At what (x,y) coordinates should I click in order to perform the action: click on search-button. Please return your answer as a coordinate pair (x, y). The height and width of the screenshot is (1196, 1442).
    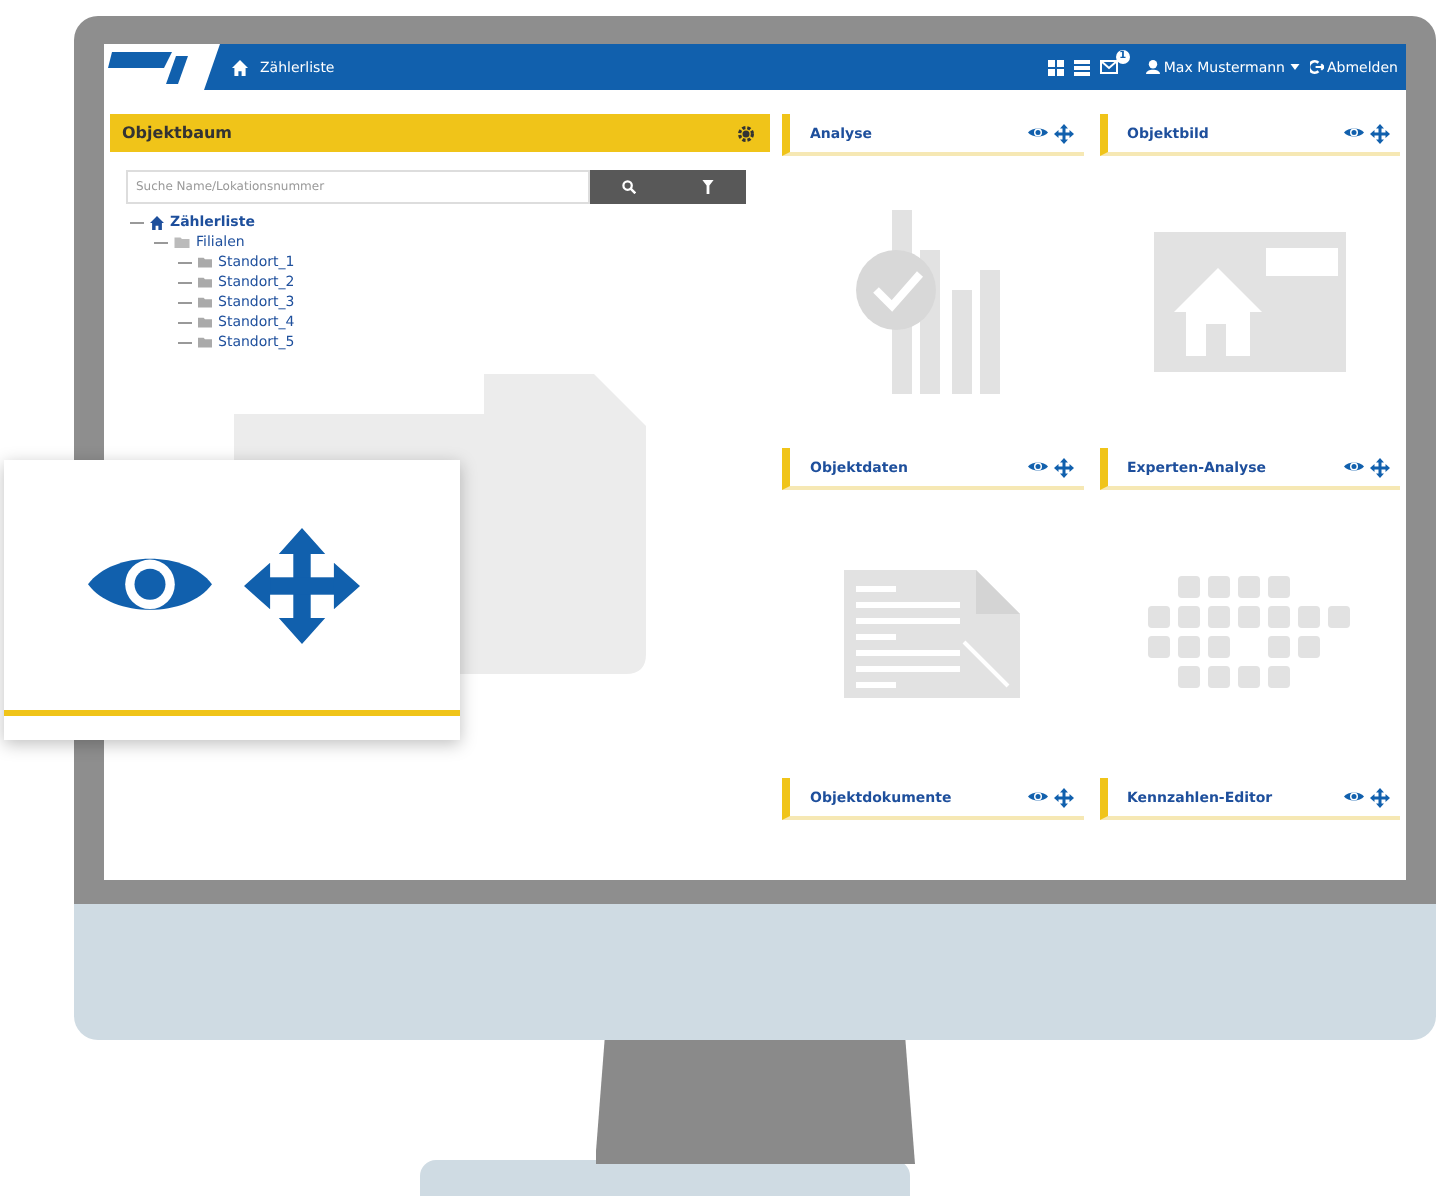
    Looking at the image, I should click on (629, 187).